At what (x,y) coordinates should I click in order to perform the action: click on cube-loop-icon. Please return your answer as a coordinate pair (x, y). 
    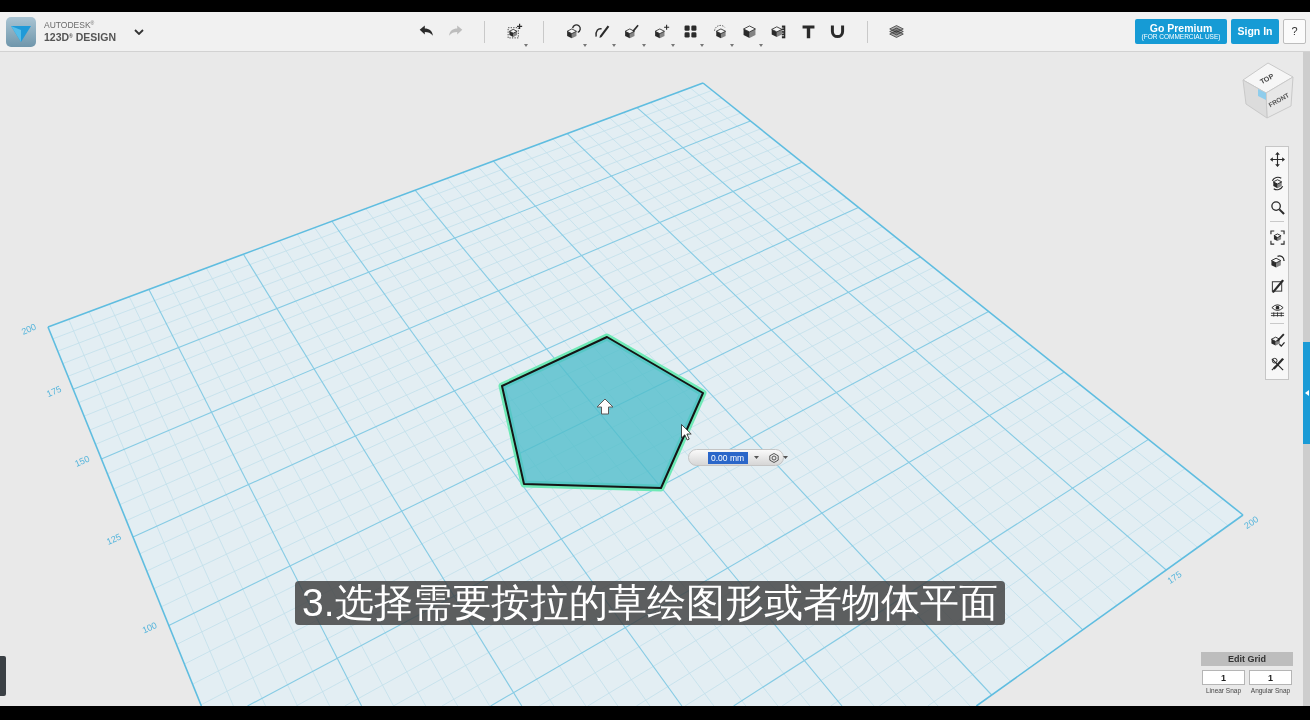
    Looking at the image, I should click on (573, 31).